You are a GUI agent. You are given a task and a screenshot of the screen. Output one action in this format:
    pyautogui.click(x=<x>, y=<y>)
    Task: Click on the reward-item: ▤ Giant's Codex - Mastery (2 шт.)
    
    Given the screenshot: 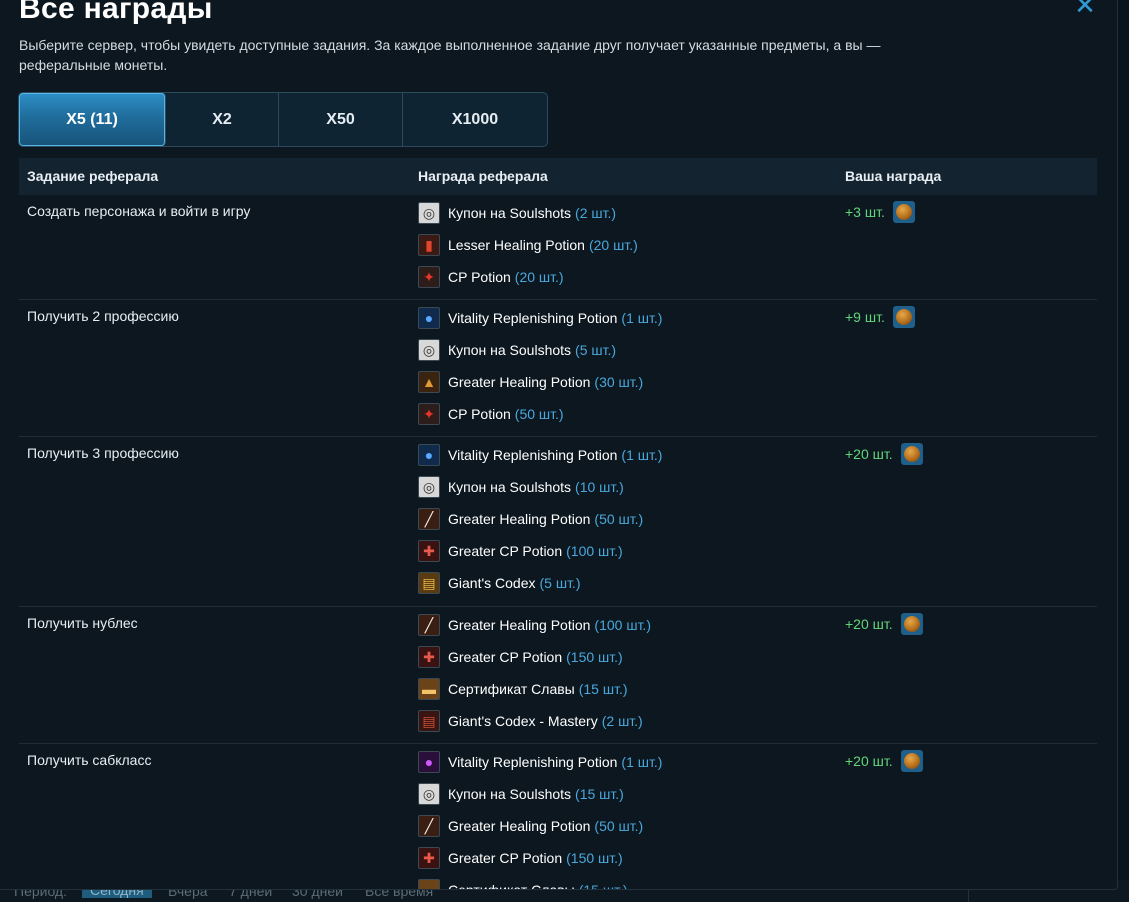 What is the action you would take?
    pyautogui.click(x=534, y=721)
    